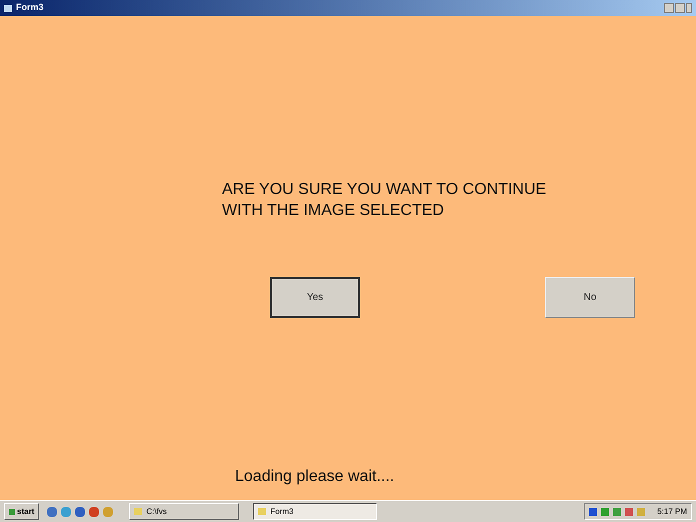  What do you see at coordinates (385, 190) in the screenshot?
I see `question-text: ARE YOU SURE YOU WANT TO CONTINUE` at bounding box center [385, 190].